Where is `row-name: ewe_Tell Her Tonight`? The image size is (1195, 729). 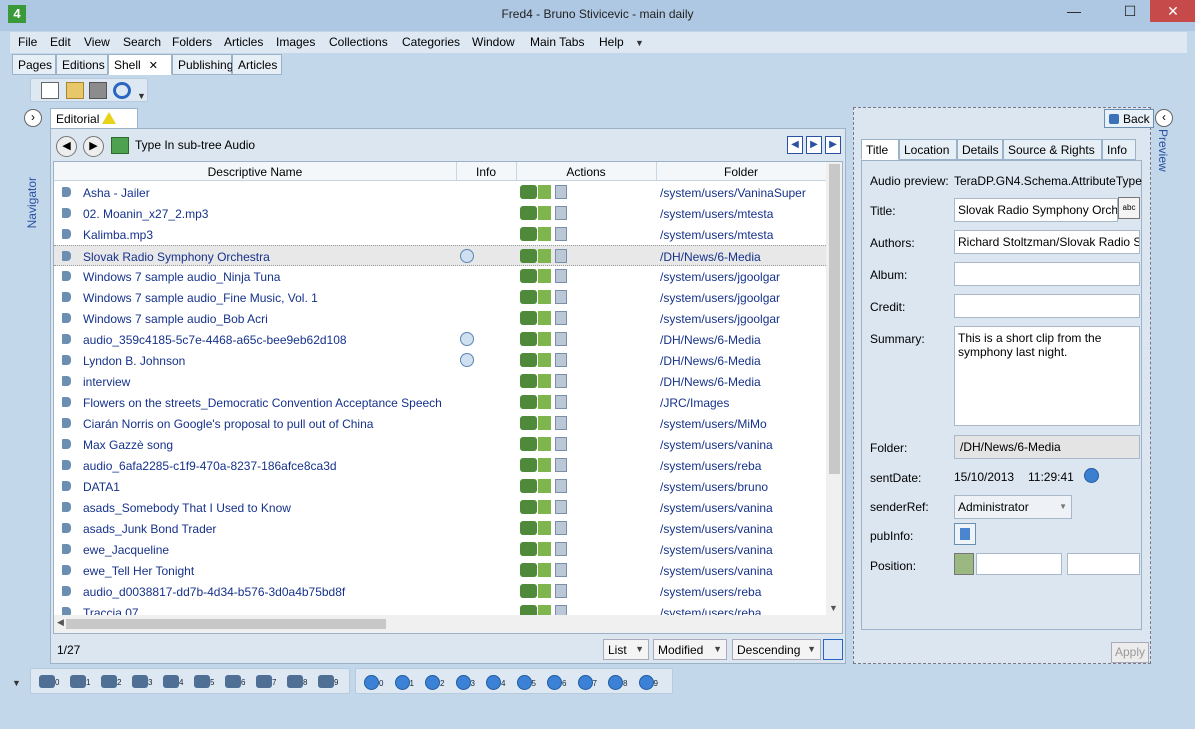
row-name: ewe_Tell Her Tonight is located at coordinates (138, 571).